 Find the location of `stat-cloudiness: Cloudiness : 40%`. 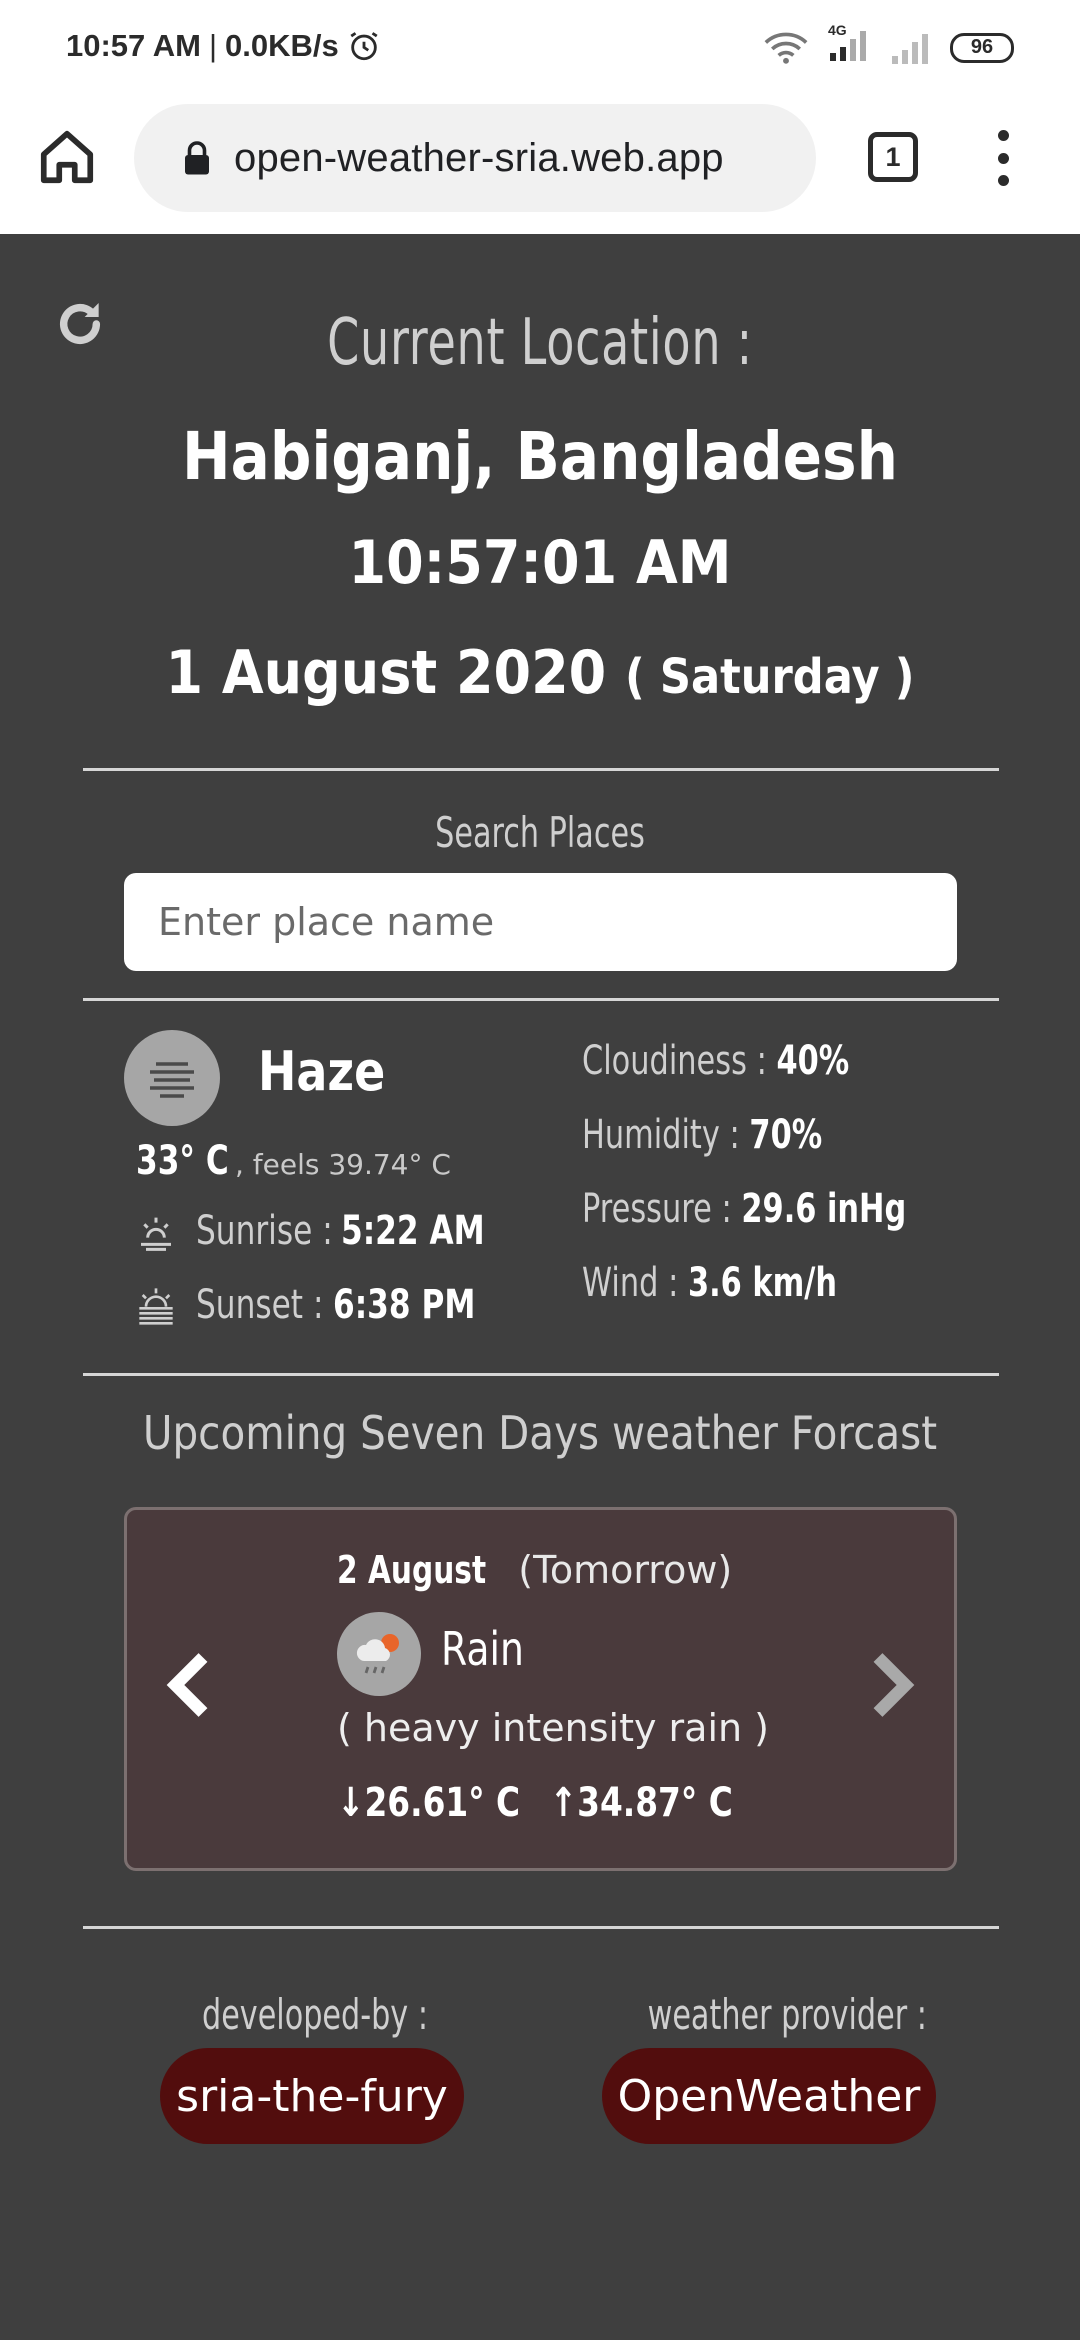

stat-cloudiness: Cloudiness : 40% is located at coordinates (744, 1075).